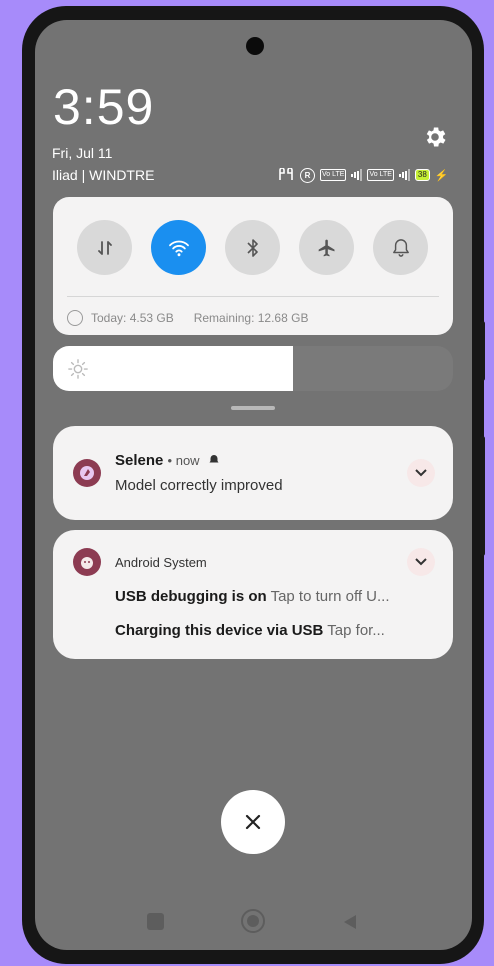  I want to click on data-usage-row: Today: 4.53 GB Remaining: 12.68 GB, so click(253, 318).